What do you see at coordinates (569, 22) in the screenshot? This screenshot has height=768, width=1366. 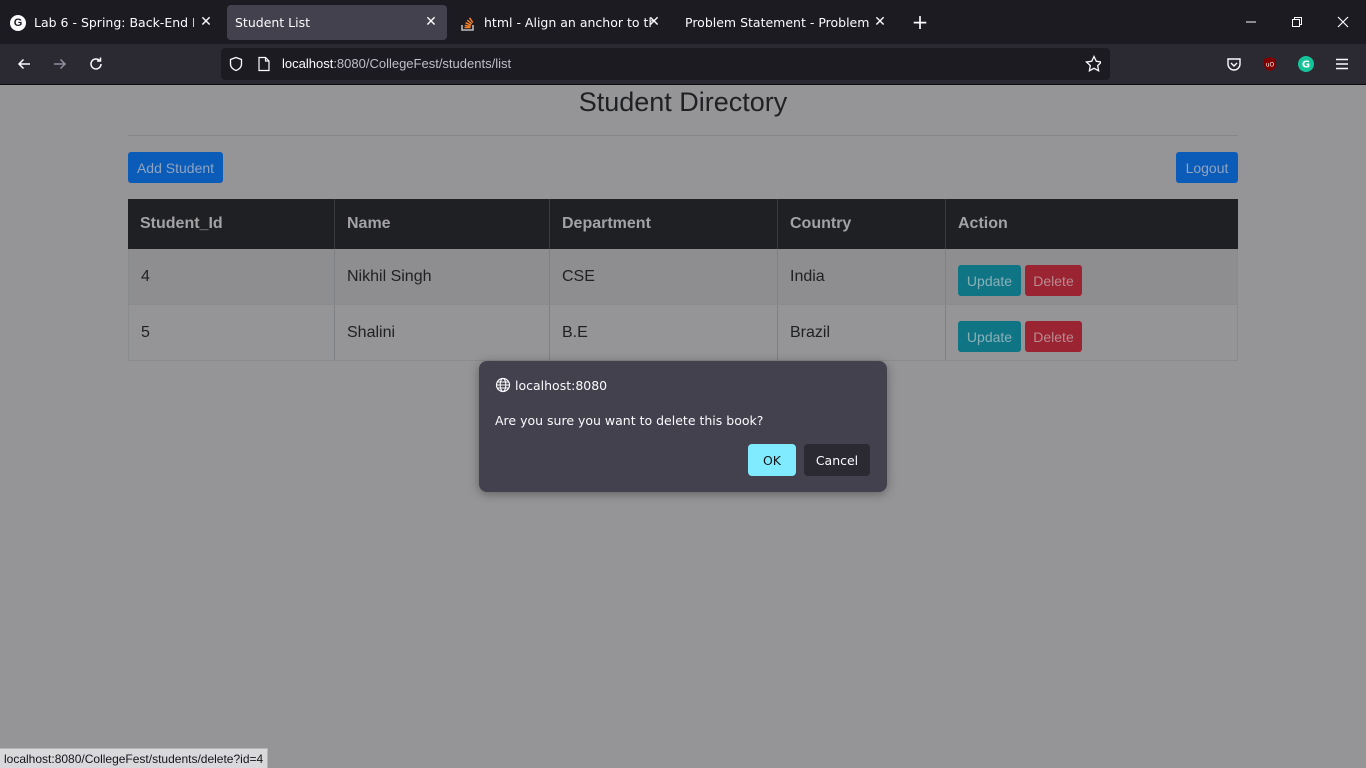 I see `tab-label: html - Align an anchor to the rig` at bounding box center [569, 22].